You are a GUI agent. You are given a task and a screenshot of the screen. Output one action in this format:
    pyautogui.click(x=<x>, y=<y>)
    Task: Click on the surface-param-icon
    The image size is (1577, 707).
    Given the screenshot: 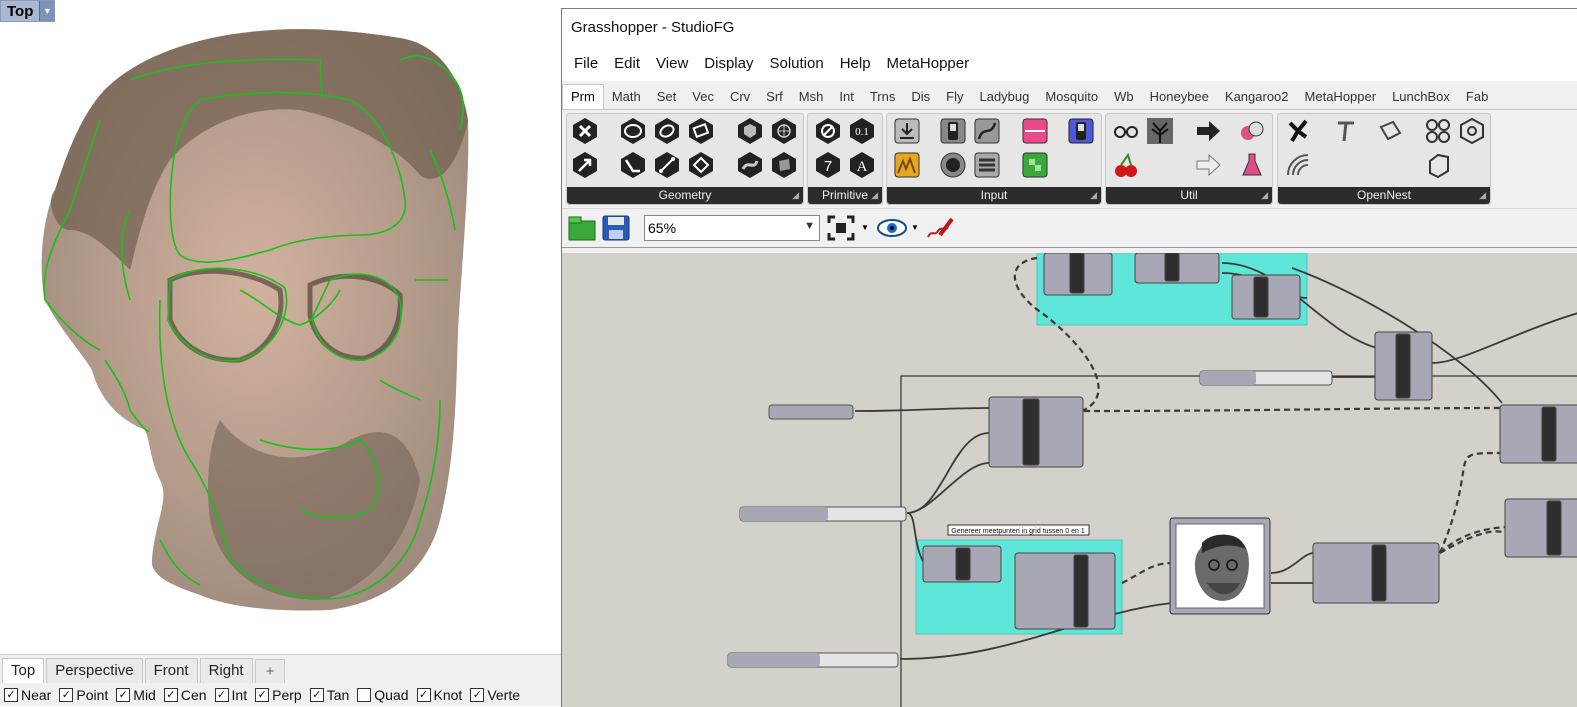 What is the action you would take?
    pyautogui.click(x=750, y=165)
    